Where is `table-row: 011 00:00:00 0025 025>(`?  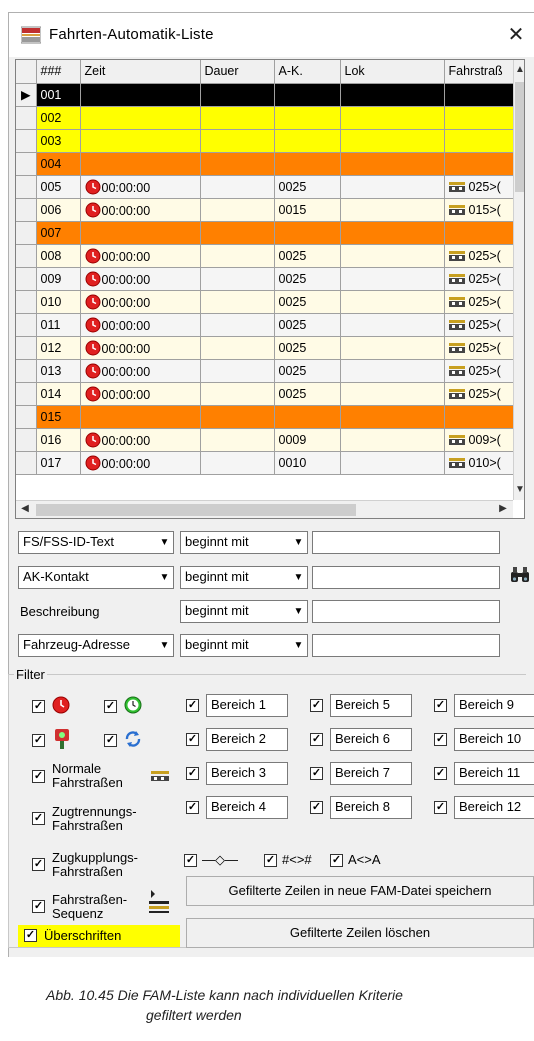 table-row: 011 00:00:00 0025 025>( is located at coordinates (265, 325).